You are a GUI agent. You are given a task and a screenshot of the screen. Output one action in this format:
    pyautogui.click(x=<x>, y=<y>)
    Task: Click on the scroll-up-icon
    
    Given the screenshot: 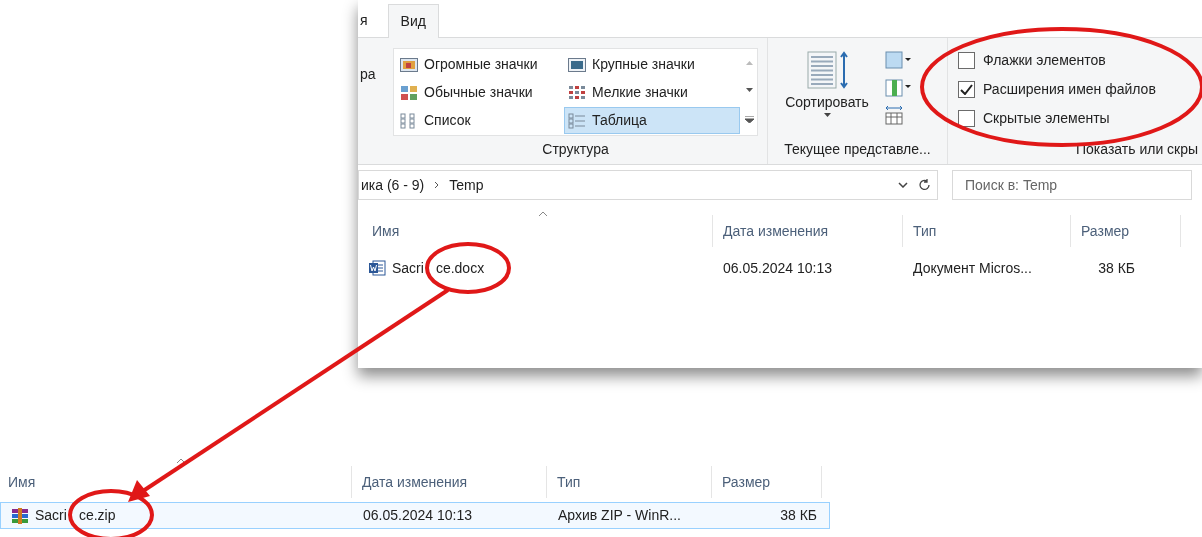 What is the action you would take?
    pyautogui.click(x=749, y=62)
    